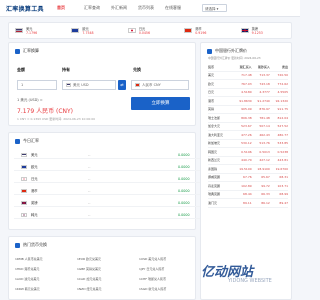 This screenshot has height=300, width=320. Describe the element at coordinates (248, 195) in the screenshot. I see `table-row: 瑞典克朗 68.44 66.33 68.99` at that location.